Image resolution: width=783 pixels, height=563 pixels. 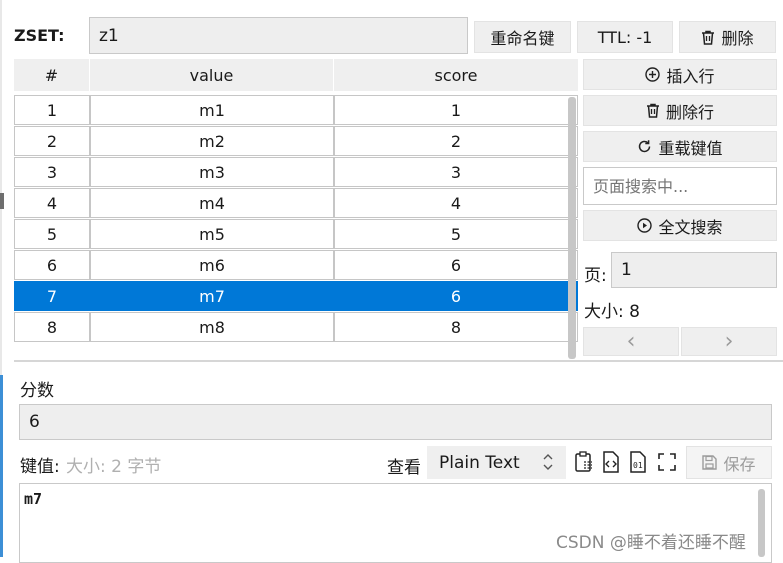 I want to click on value-label: 键值:, so click(x=40, y=467).